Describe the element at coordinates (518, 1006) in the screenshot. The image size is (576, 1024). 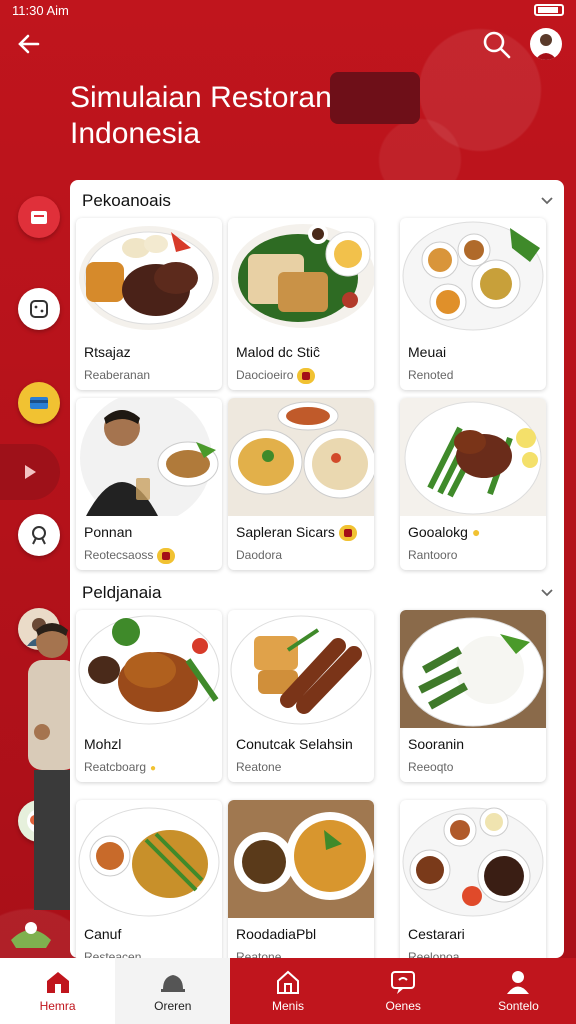
I see `nav-label: Sontelo` at that location.